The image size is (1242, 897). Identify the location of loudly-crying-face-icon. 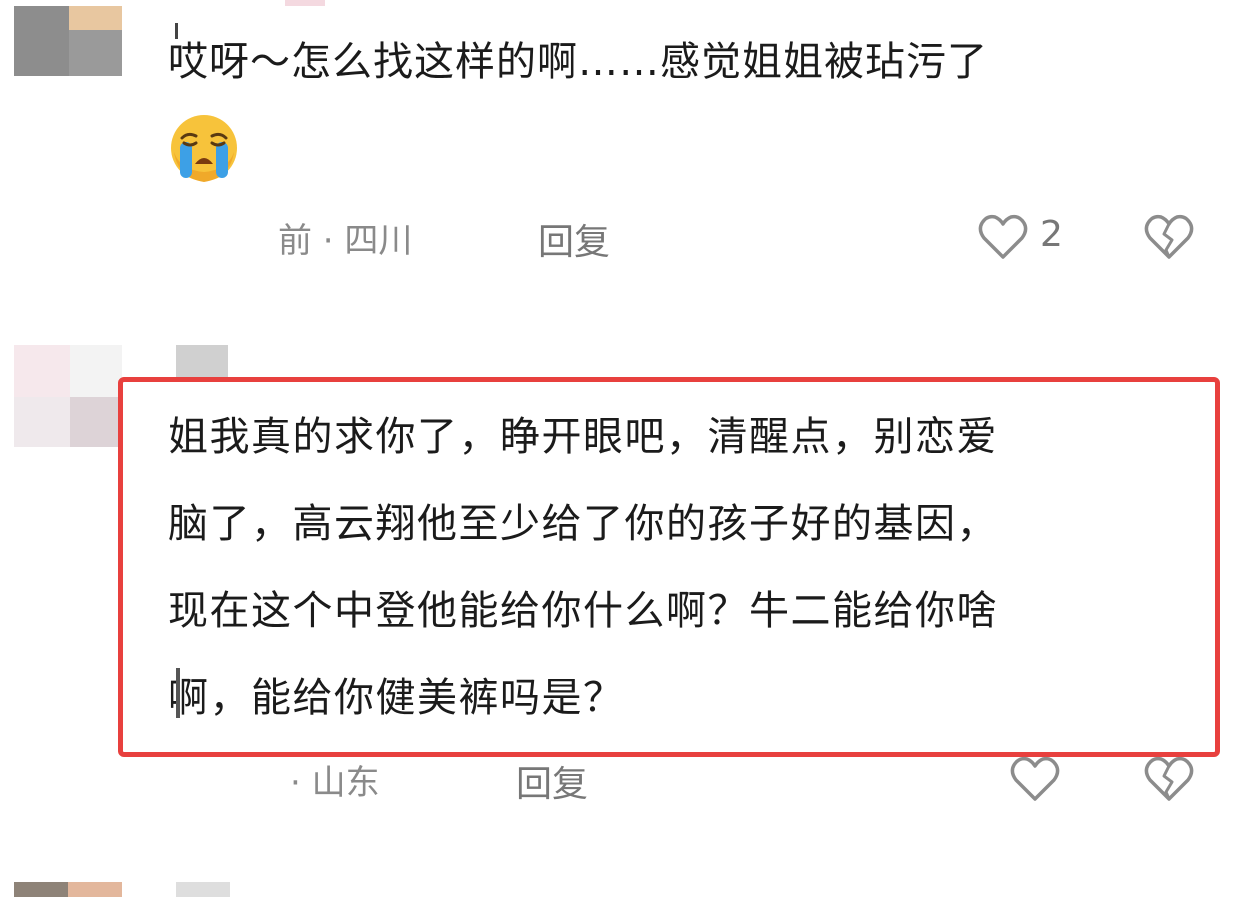
(204, 148).